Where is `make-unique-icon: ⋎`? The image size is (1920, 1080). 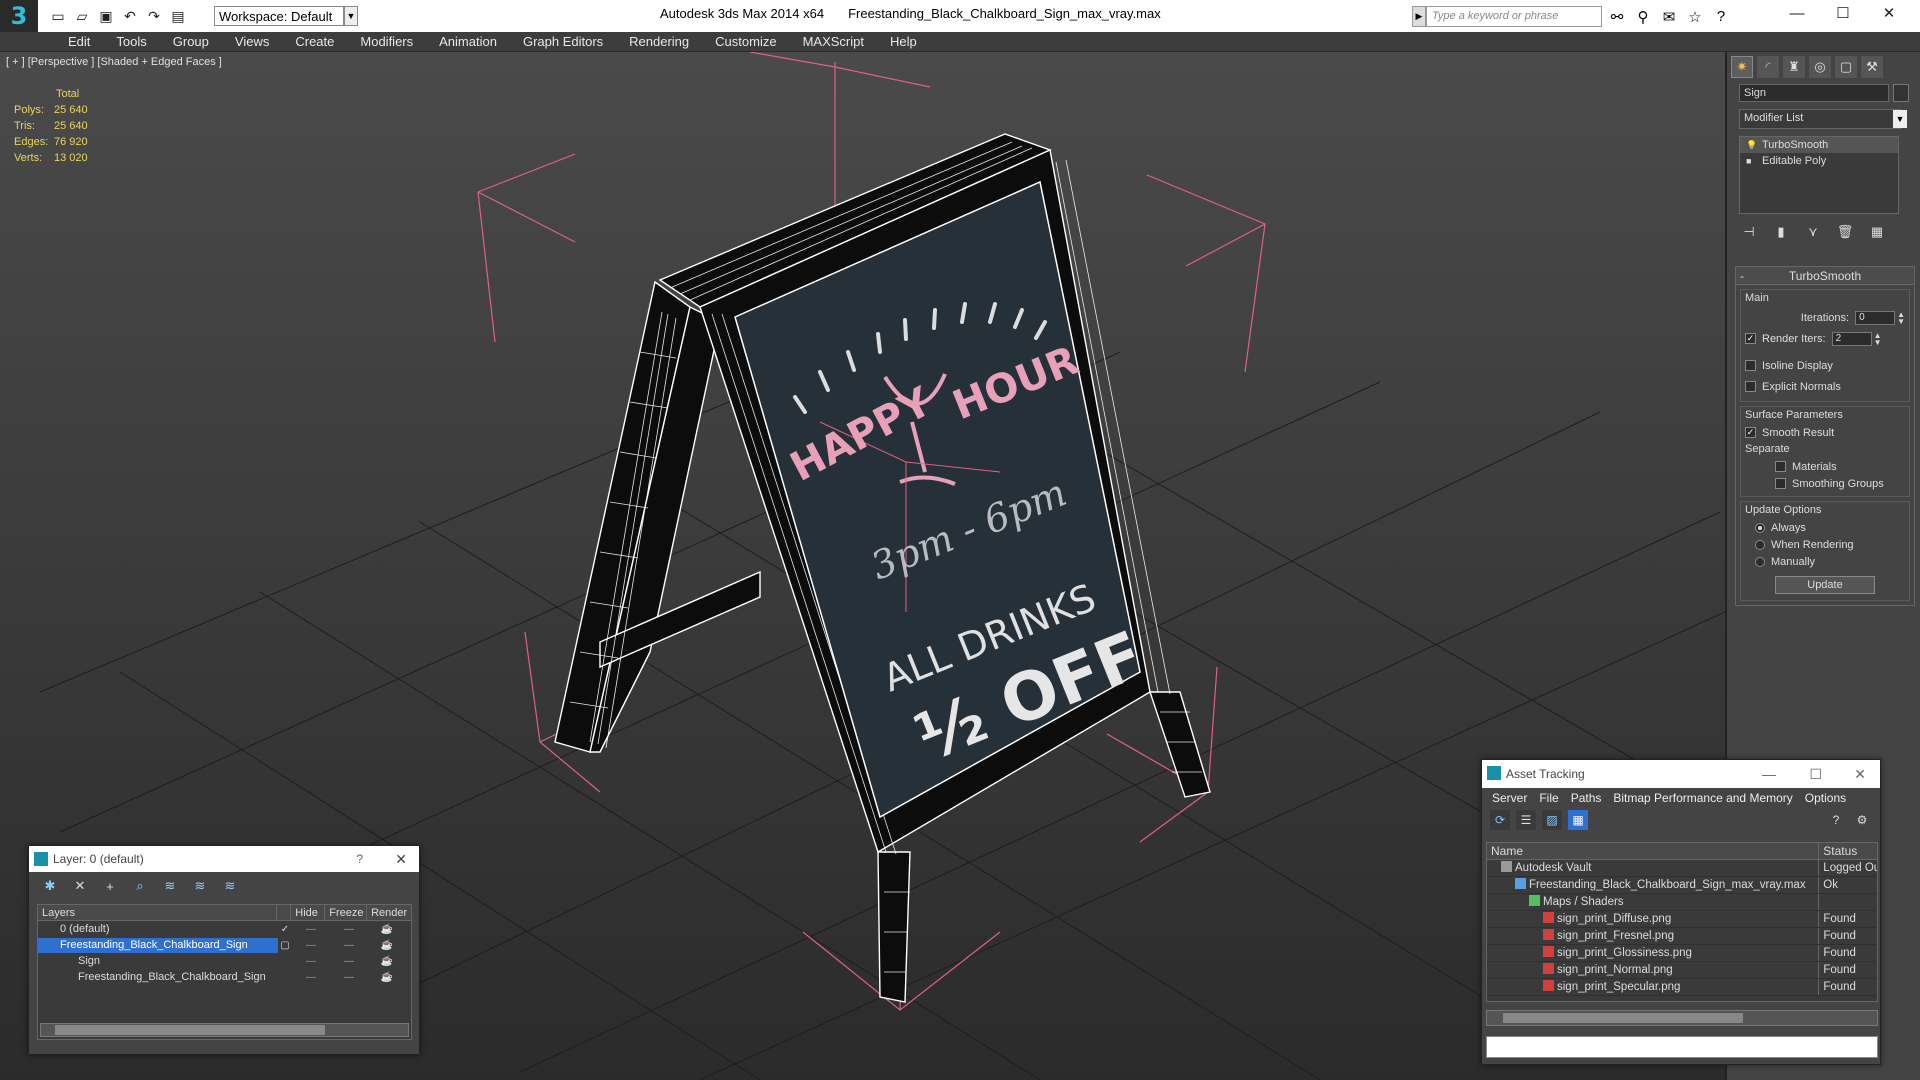
make-unique-icon: ⋎ is located at coordinates (1813, 232).